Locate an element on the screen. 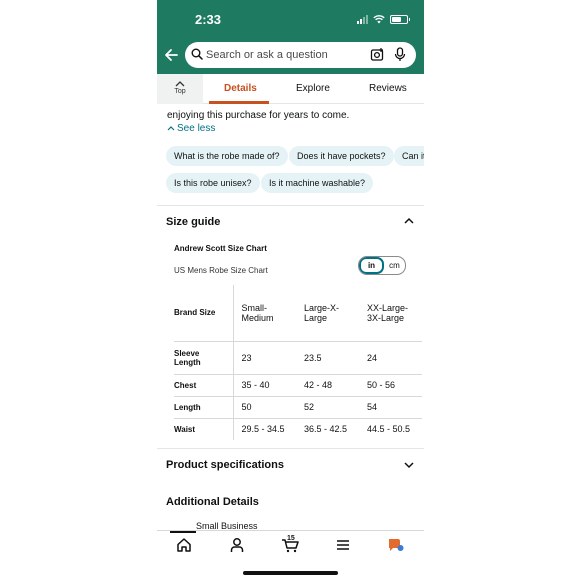  camera-scan-icon is located at coordinates (377, 54).